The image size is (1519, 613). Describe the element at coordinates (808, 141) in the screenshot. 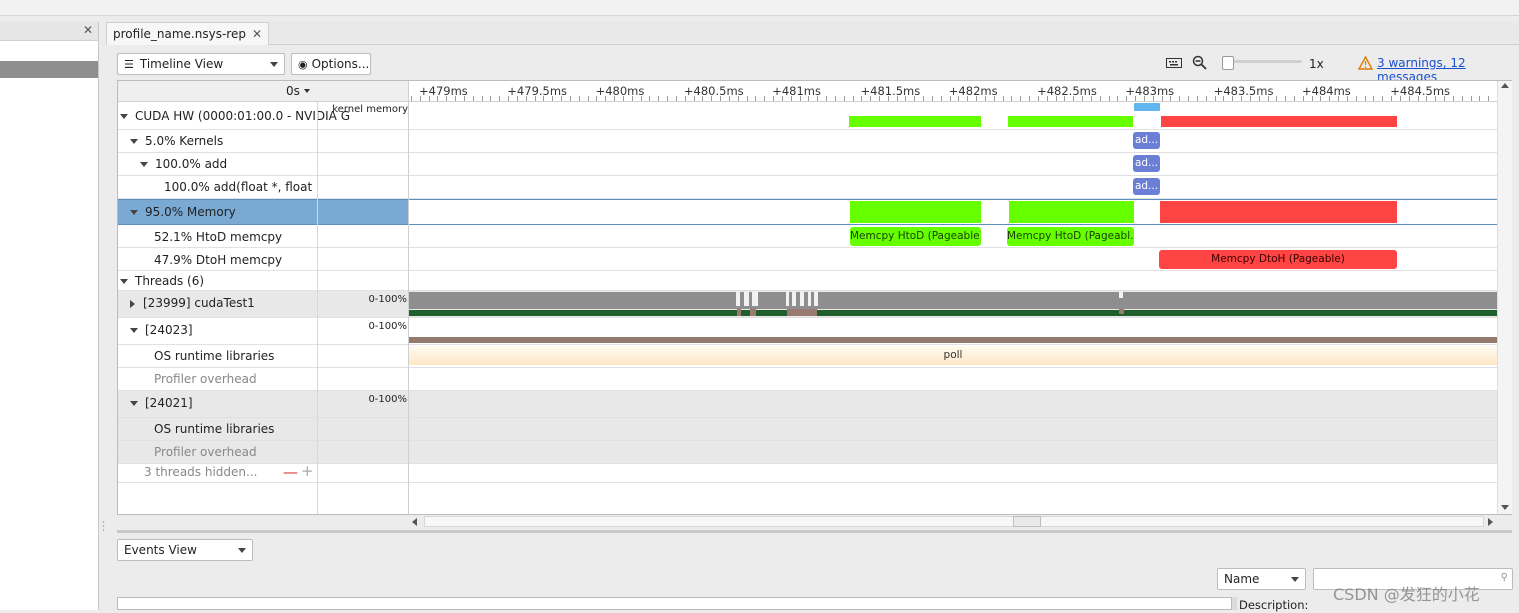

I see `row-kernels: 5.0% Kernels` at that location.